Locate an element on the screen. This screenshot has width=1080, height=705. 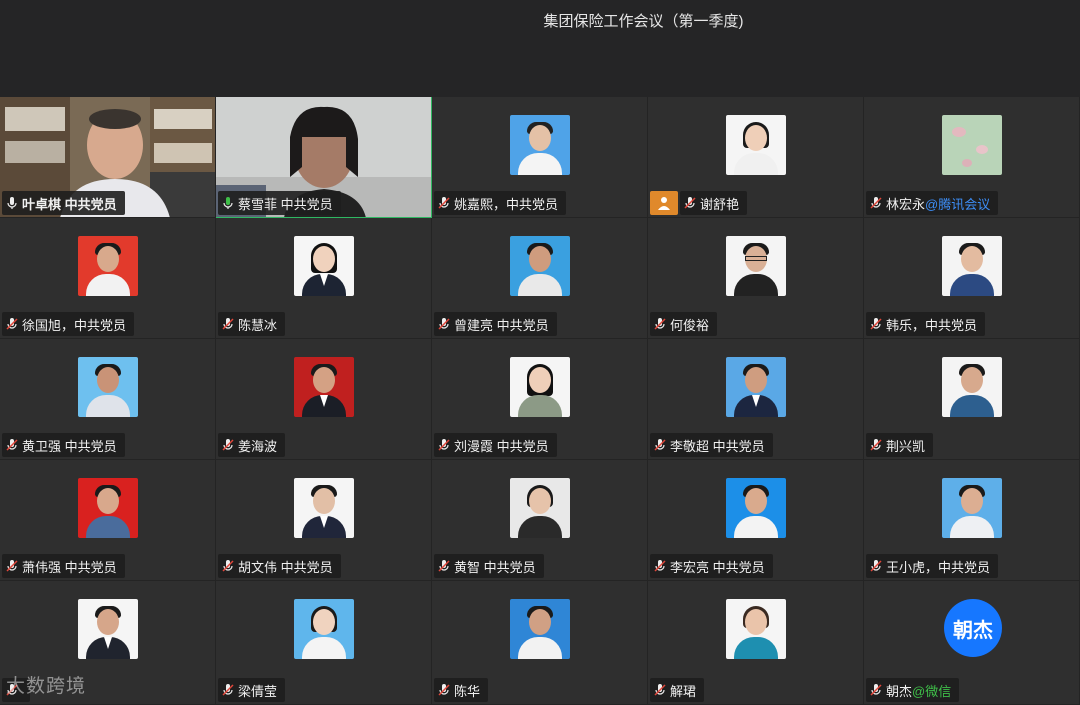
participant-tile: 曾建亮 中共党员 is located at coordinates (540, 278).